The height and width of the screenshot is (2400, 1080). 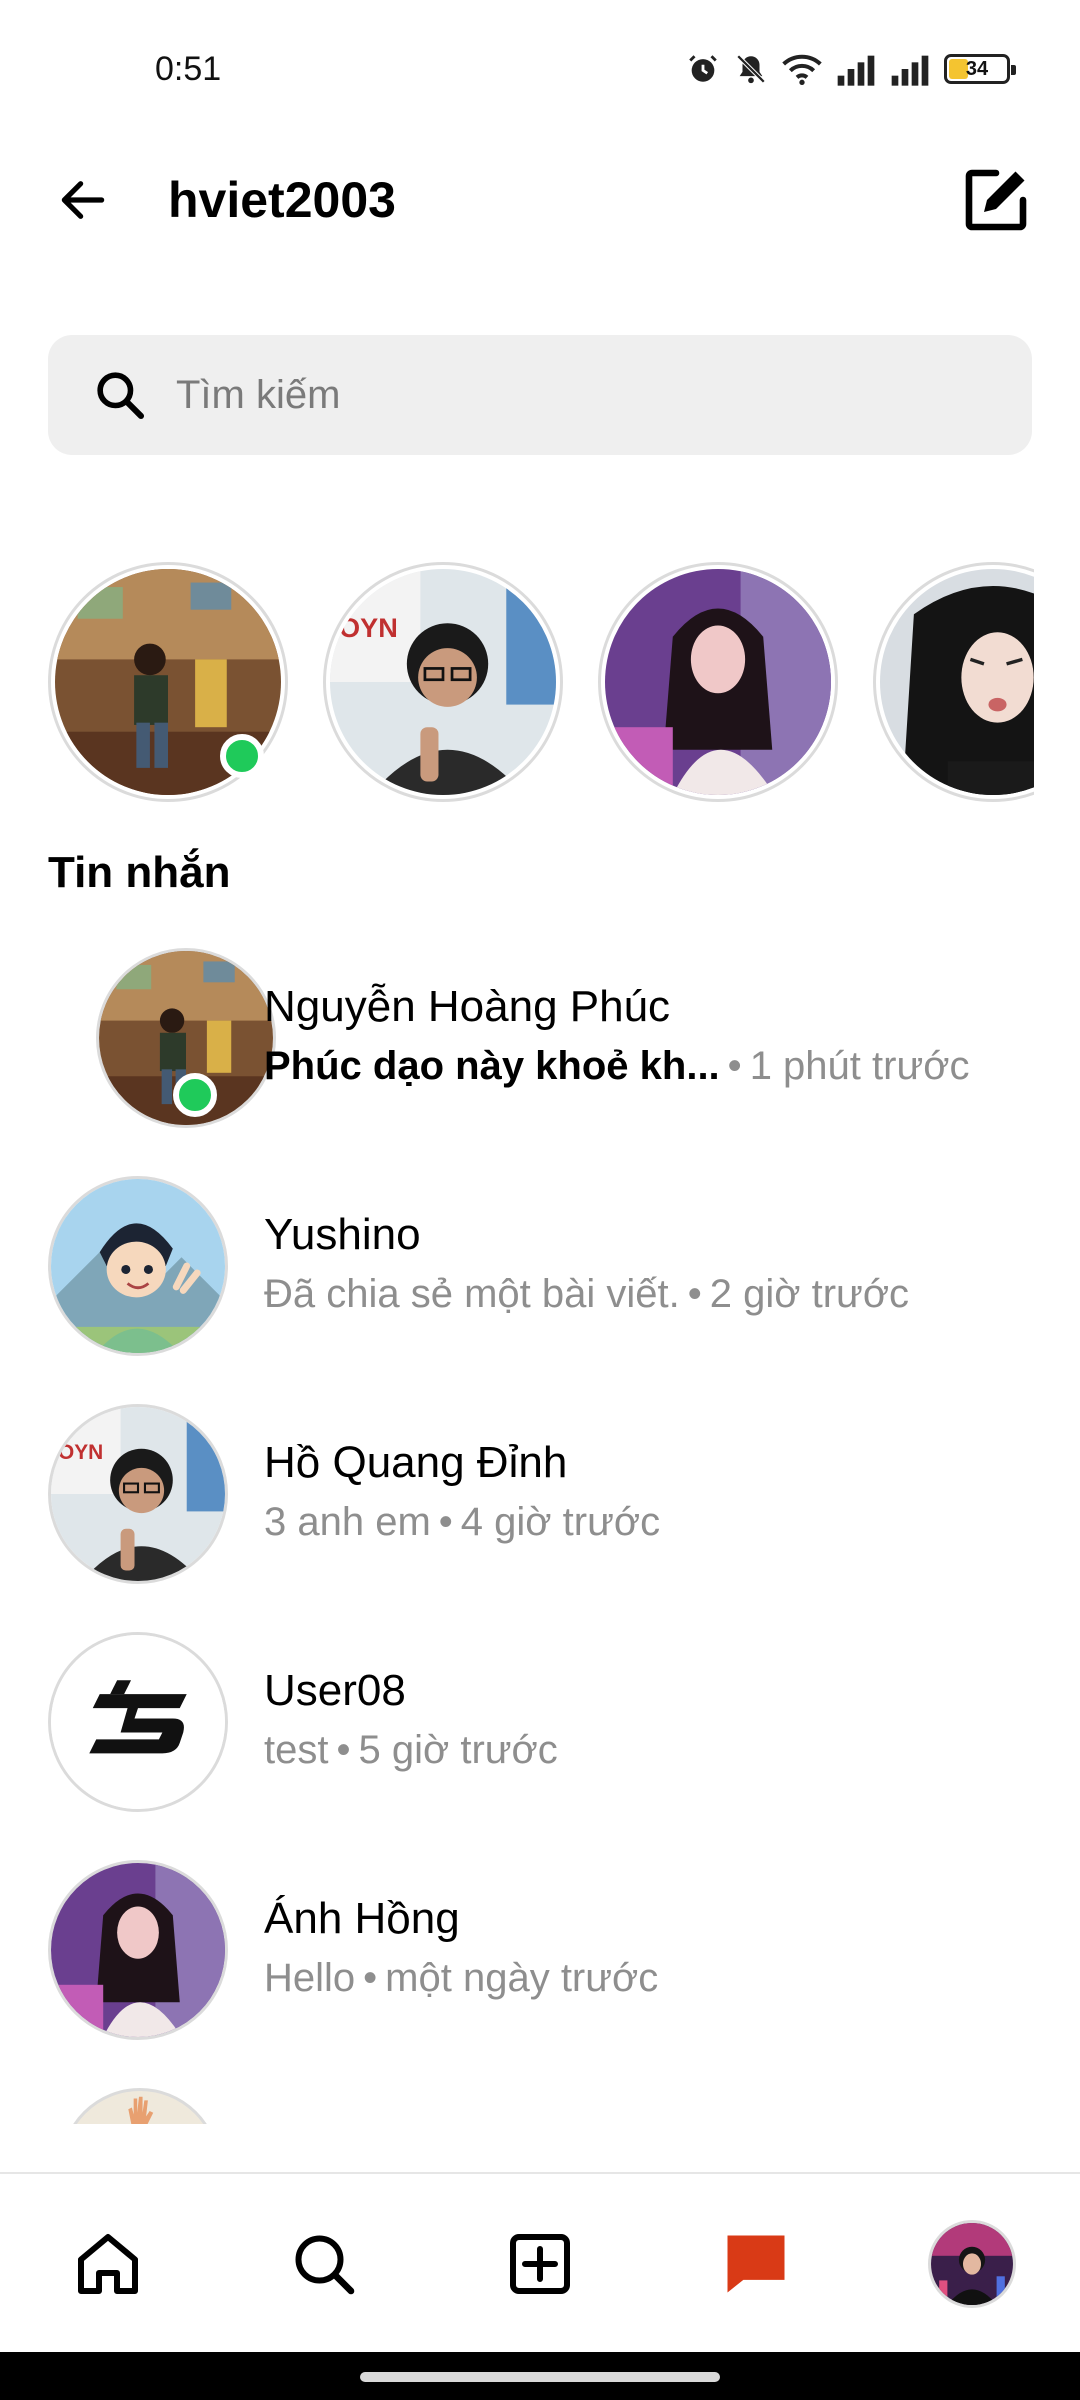 I want to click on timestamp: 1 phút trước, so click(x=859, y=1066).